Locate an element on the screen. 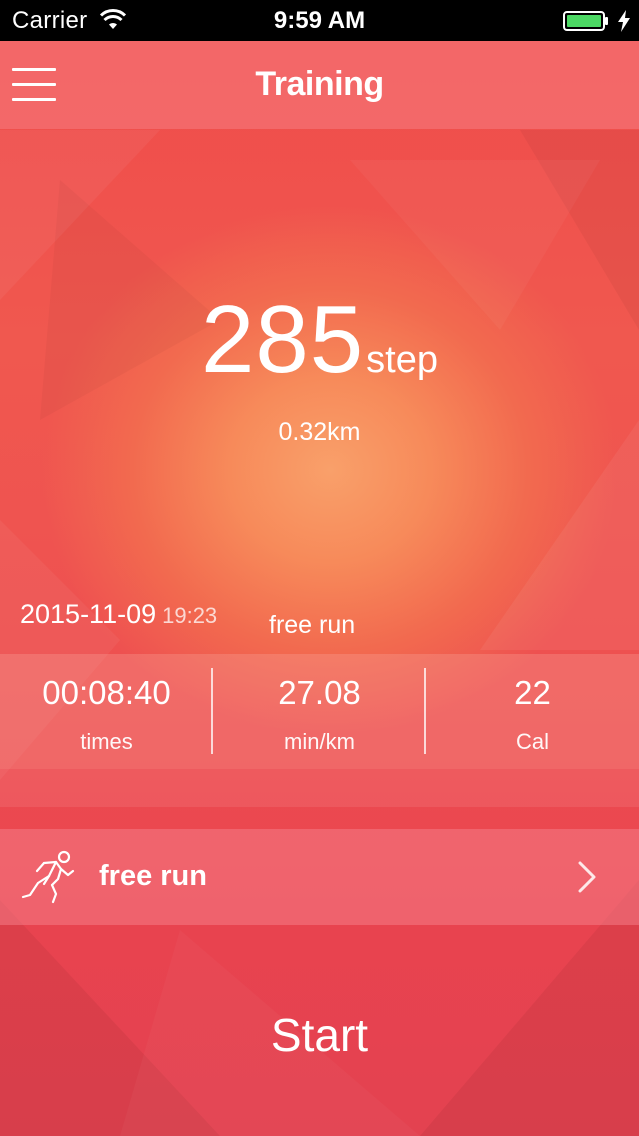  stat-calories: 22 Cal is located at coordinates (532, 711).